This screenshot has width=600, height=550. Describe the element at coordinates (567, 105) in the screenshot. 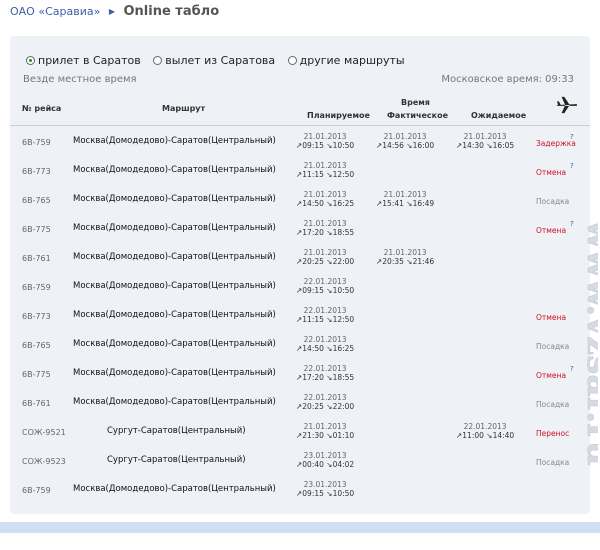

I see `airplane-icon` at that location.